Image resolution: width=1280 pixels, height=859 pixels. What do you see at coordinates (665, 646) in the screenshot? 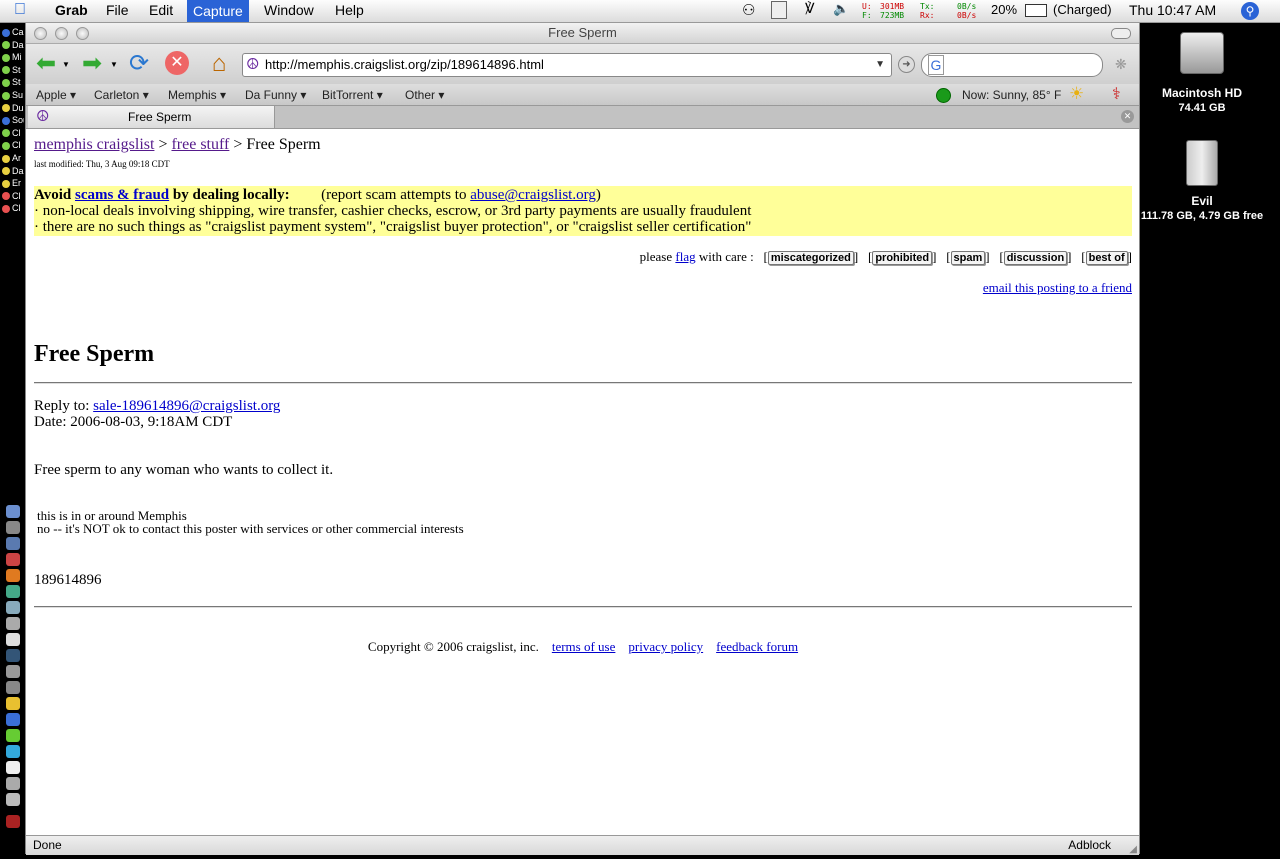
I see `privacy-policy-link: privacy policy` at bounding box center [665, 646].